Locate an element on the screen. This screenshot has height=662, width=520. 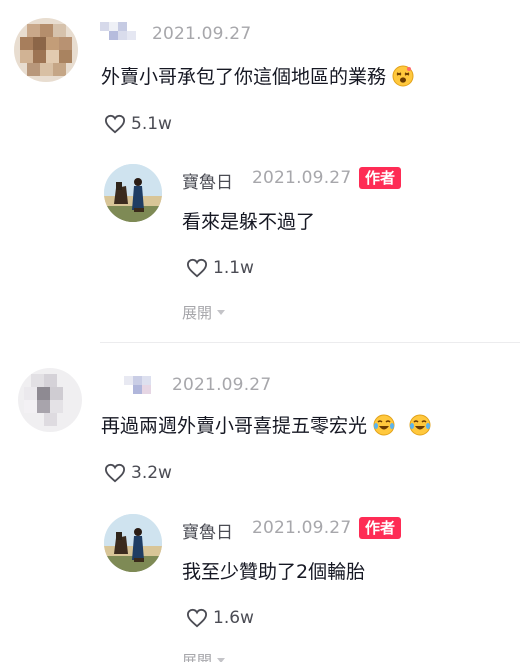
like-button: 3.2w is located at coordinates (138, 473).